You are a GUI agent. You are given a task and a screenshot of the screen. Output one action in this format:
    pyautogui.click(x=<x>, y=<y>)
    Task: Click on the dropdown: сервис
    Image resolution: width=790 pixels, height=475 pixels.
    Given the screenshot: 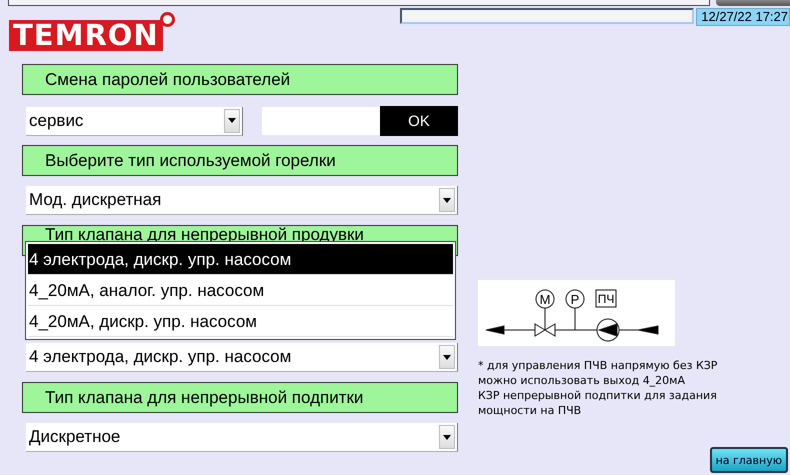 What is the action you would take?
    pyautogui.click(x=134, y=121)
    